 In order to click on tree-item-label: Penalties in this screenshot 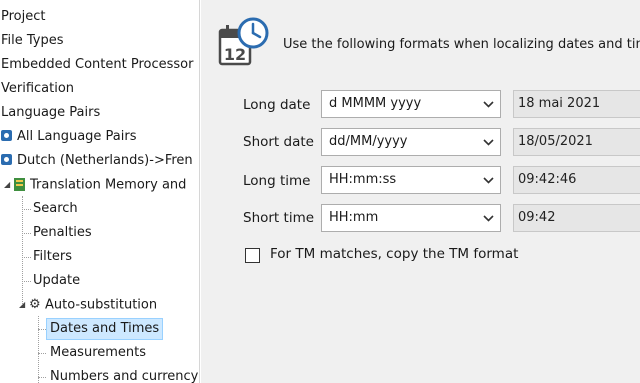, I will do `click(62, 232)`.